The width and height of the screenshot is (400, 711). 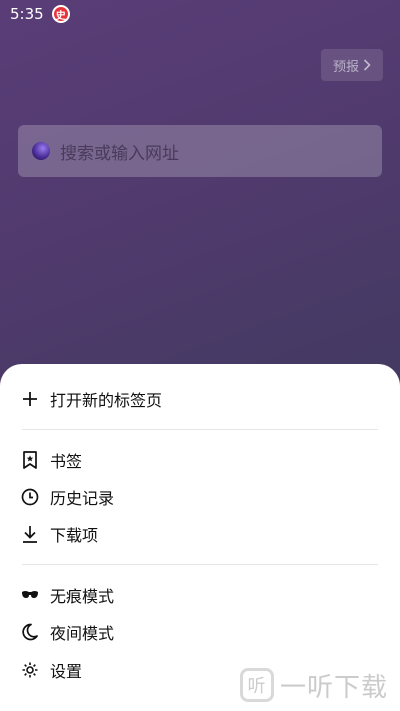 What do you see at coordinates (200, 14) in the screenshot?
I see `status-bar: 5:35 史` at bounding box center [200, 14].